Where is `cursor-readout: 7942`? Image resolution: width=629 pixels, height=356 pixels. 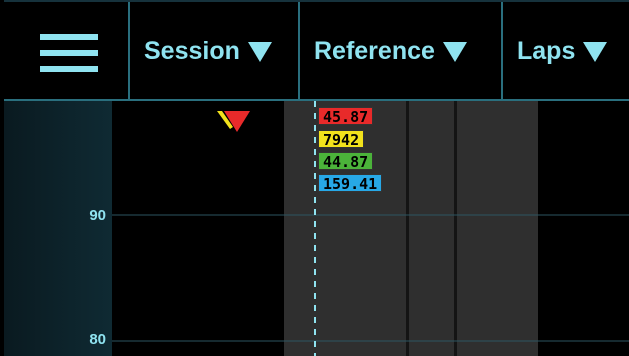
cursor-readout: 7942 is located at coordinates (341, 139).